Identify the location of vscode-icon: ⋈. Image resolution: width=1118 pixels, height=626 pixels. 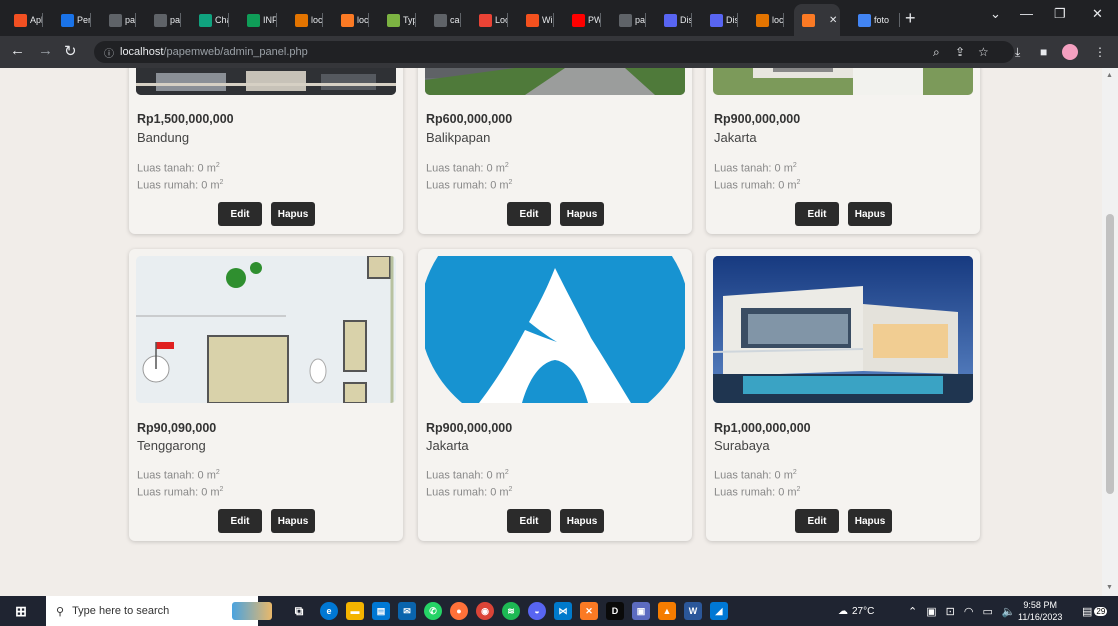
(563, 611).